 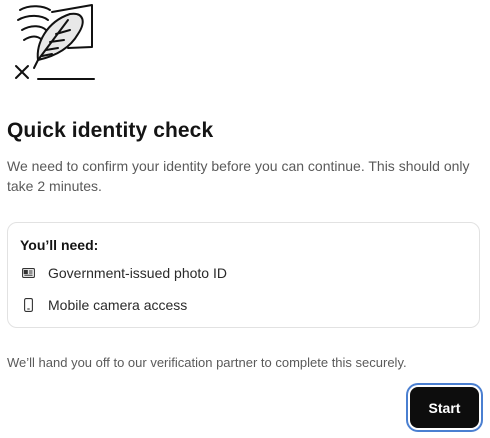 I want to click on requirement-item-mobile-camera: Mobile camera access, so click(x=103, y=305).